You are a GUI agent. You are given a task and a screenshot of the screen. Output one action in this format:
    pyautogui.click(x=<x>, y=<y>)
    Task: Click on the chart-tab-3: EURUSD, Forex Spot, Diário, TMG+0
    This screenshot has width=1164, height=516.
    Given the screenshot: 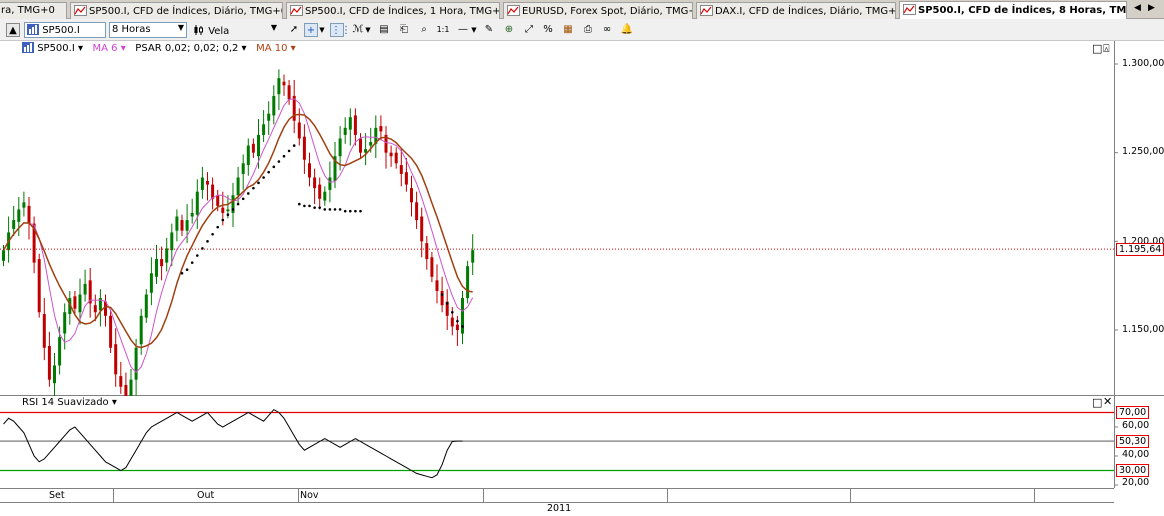 What is the action you would take?
    pyautogui.click(x=598, y=10)
    